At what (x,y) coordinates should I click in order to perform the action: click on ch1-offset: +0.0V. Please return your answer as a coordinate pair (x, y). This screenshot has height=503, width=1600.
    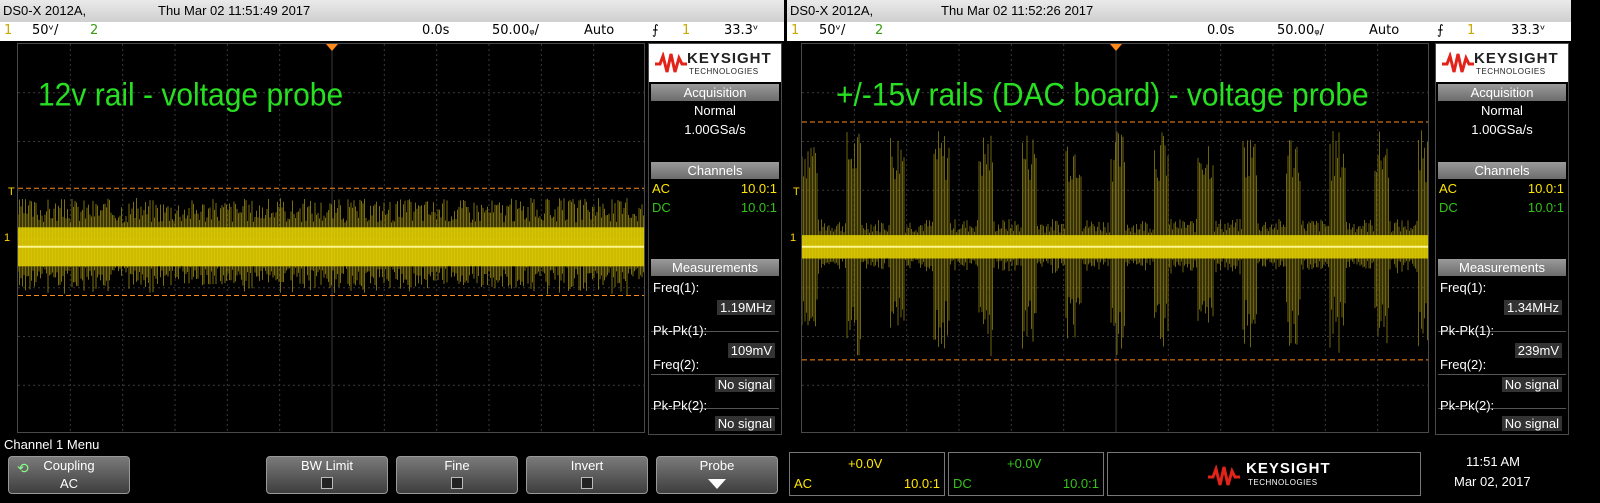
    Looking at the image, I should click on (865, 463).